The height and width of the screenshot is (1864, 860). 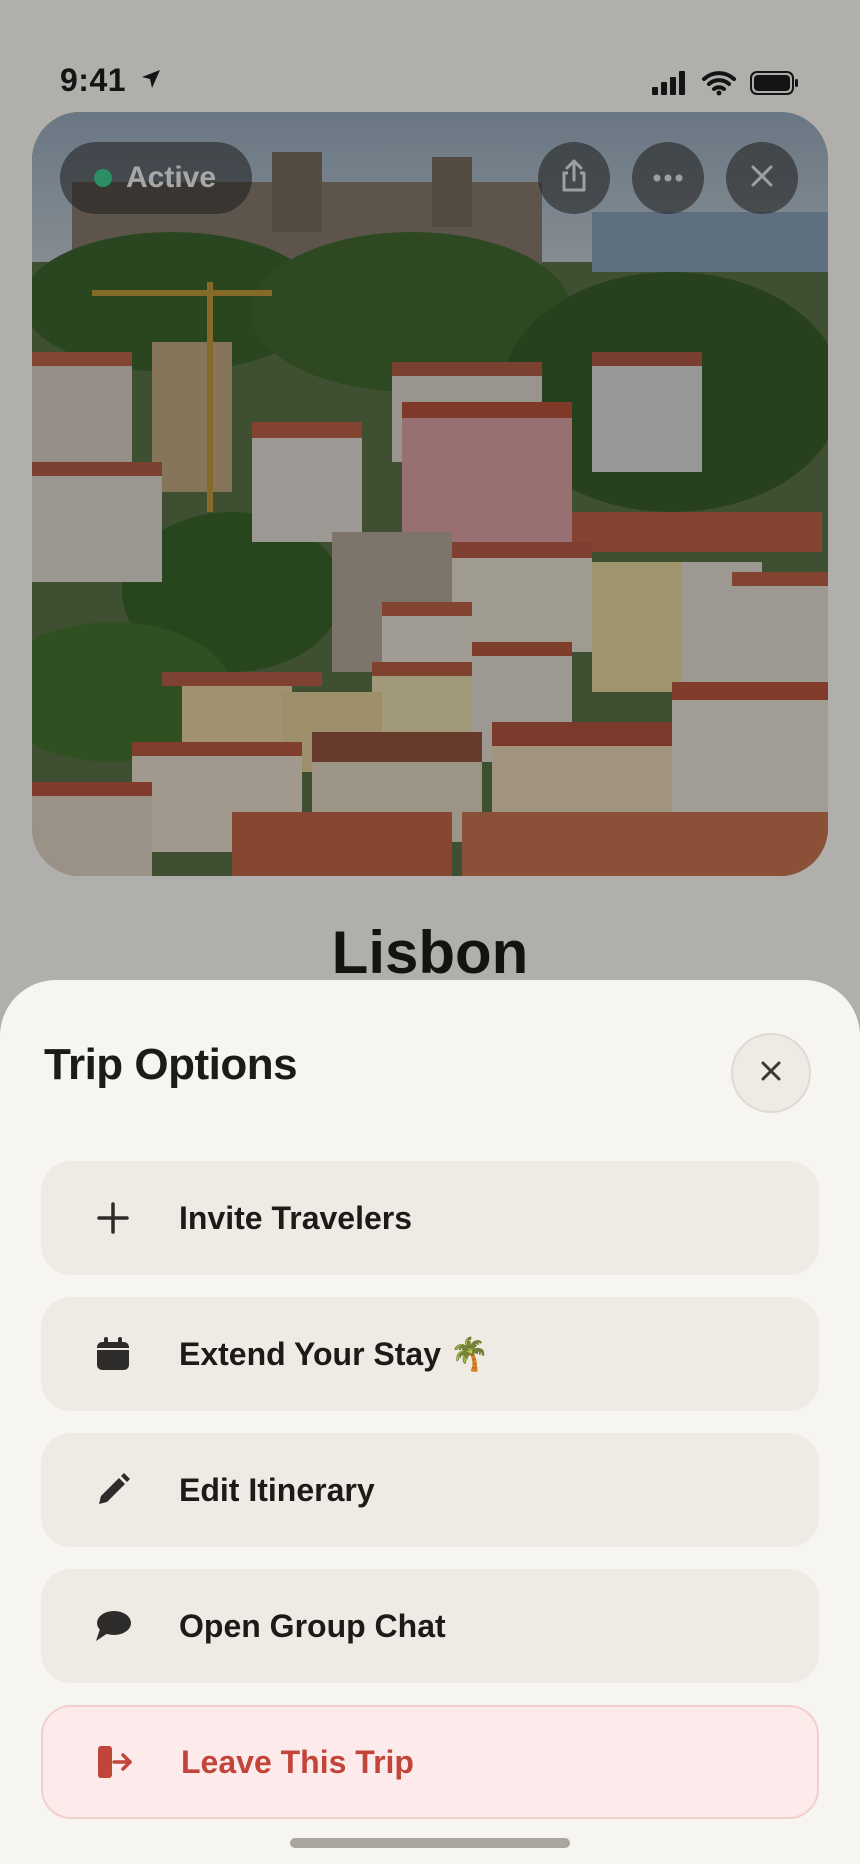 I want to click on option-open-group-chat: Open Group Chat, so click(x=430, y=1626).